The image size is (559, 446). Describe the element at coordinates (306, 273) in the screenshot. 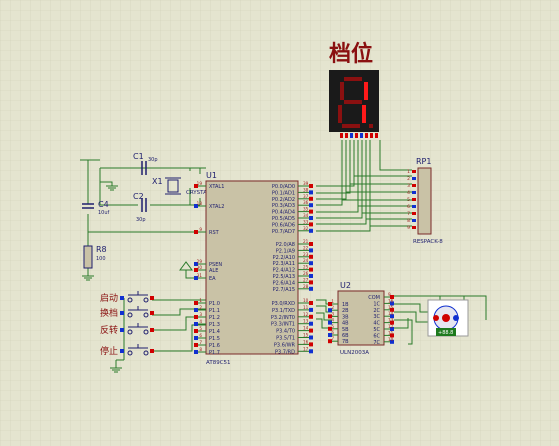

I see `u1-right-pin-number: 26` at that location.